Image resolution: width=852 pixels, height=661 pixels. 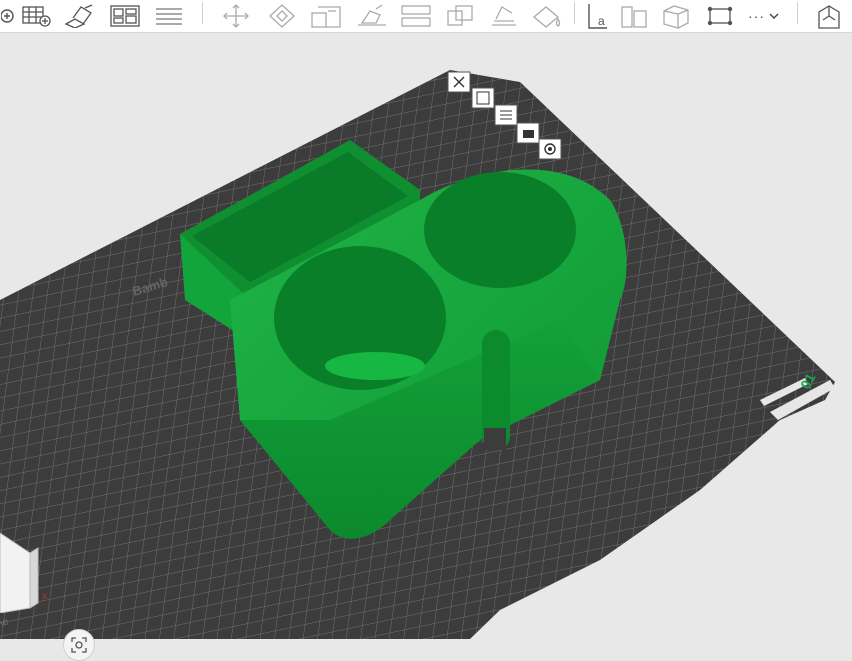 What do you see at coordinates (44, 596) in the screenshot?
I see `axis-x-label: x` at bounding box center [44, 596].